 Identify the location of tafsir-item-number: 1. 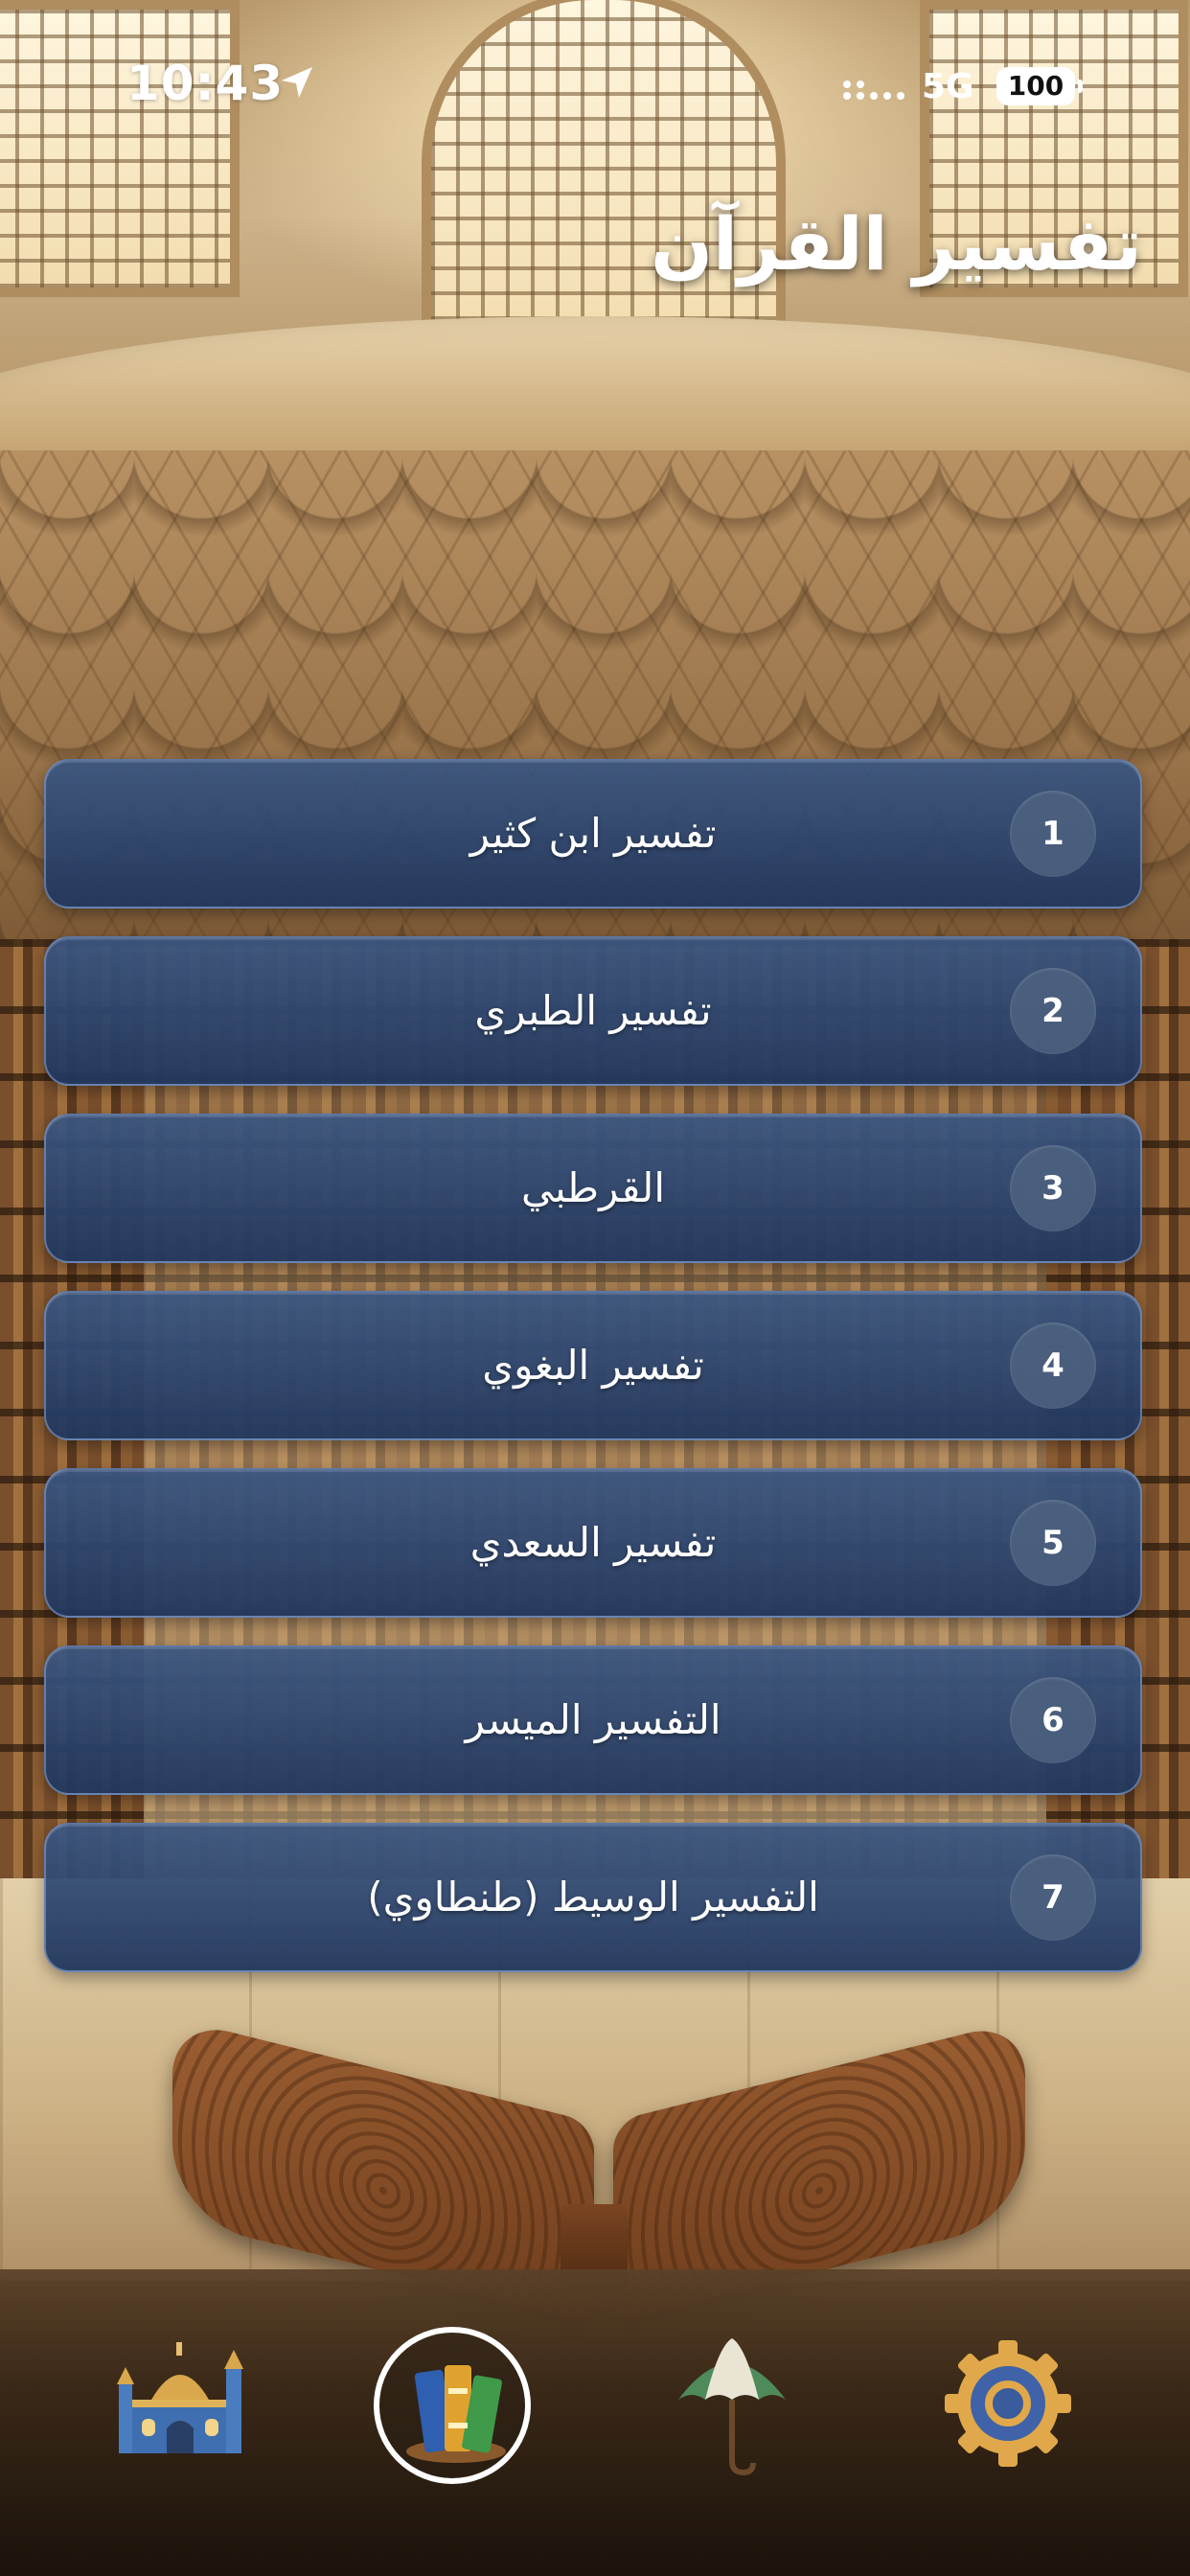
(1053, 834).